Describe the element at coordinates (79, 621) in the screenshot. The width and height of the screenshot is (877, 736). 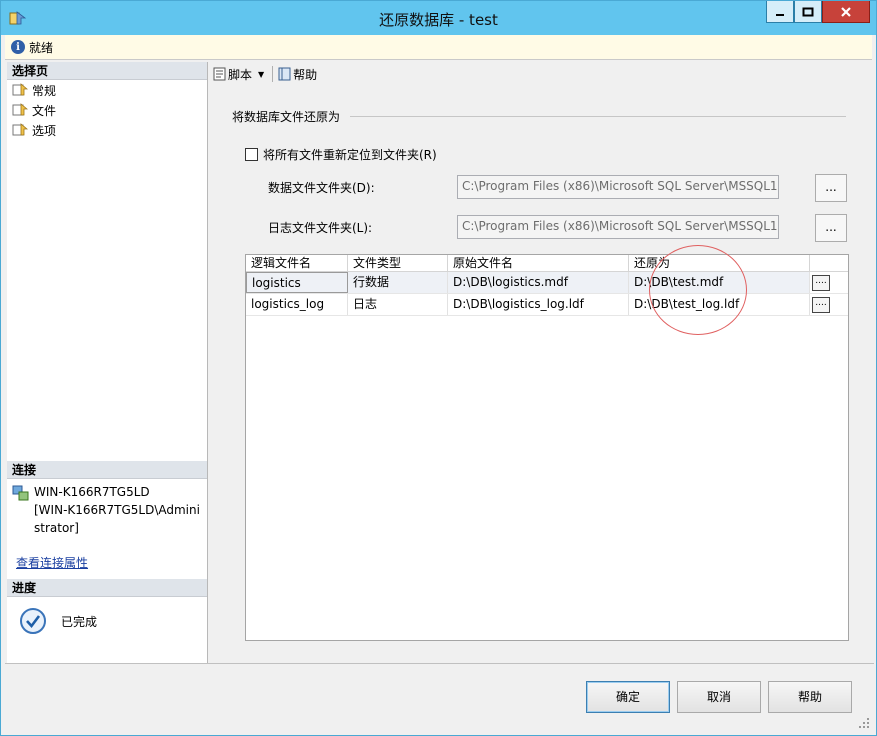
I see `progress-status-text: 已完成` at that location.